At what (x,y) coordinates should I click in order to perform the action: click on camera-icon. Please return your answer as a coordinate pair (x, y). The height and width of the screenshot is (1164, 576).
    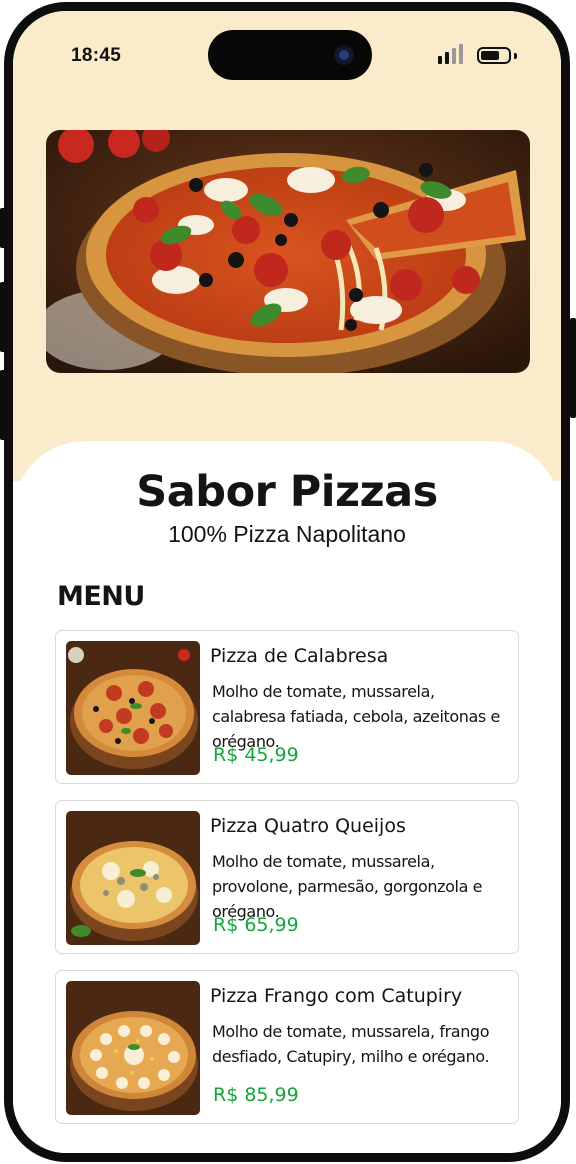
    Looking at the image, I should click on (344, 55).